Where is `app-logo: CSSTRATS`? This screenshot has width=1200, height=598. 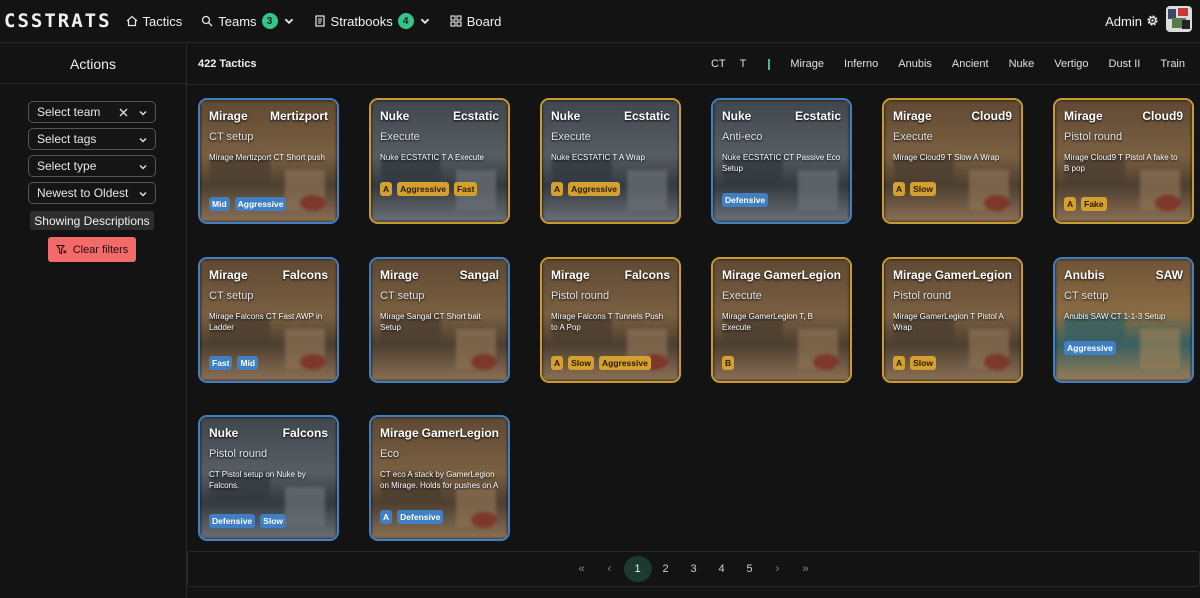
app-logo: CSSTRATS is located at coordinates (58, 21).